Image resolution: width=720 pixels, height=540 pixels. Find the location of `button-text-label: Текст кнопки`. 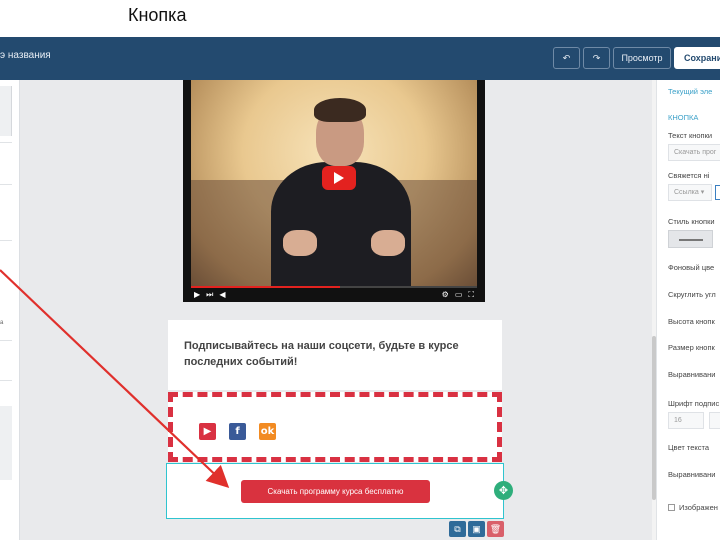

button-text-label: Текст кнопки is located at coordinates (690, 135).